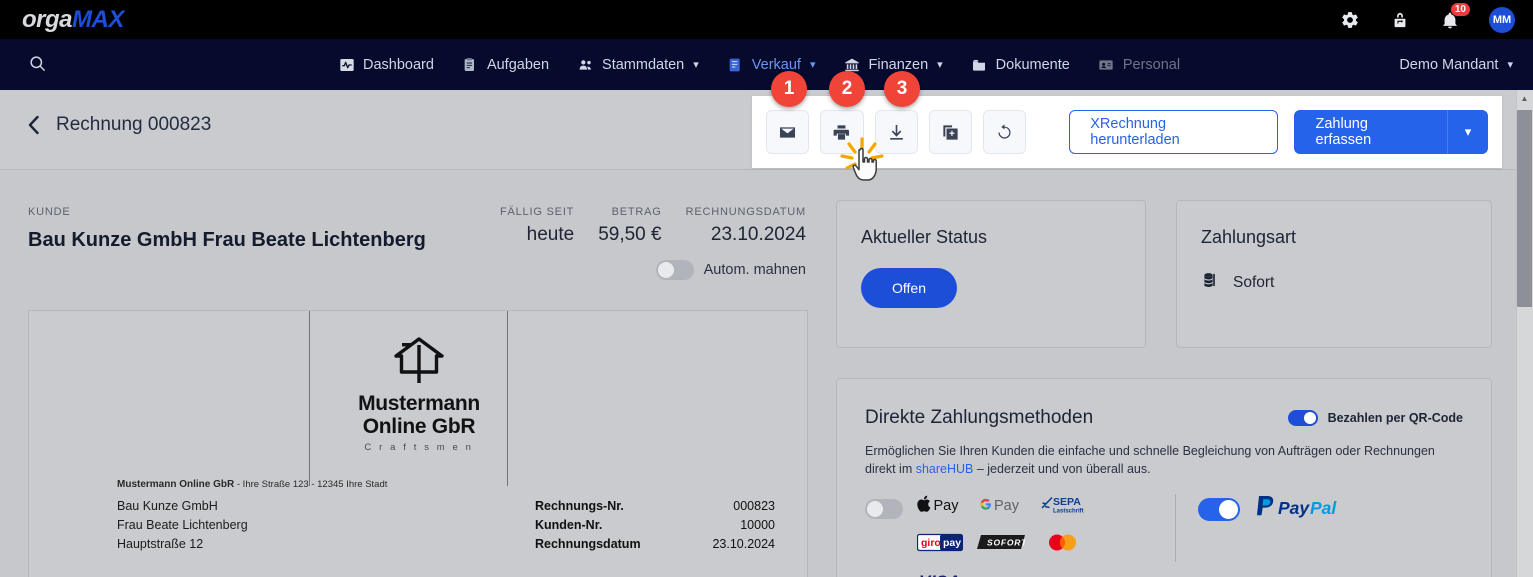 The width and height of the screenshot is (1533, 577). Describe the element at coordinates (638, 64) in the screenshot. I see `nav-item-stammdaten: Stammdaten ▾` at that location.